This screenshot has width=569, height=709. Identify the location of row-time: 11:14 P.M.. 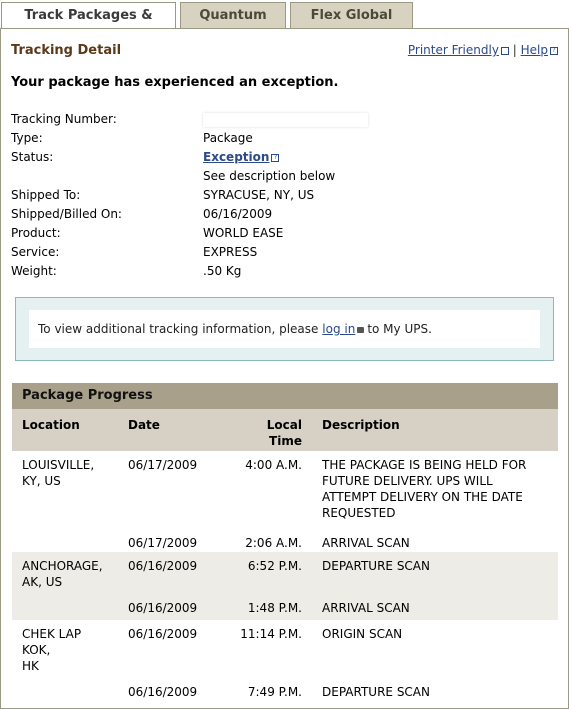
(271, 634).